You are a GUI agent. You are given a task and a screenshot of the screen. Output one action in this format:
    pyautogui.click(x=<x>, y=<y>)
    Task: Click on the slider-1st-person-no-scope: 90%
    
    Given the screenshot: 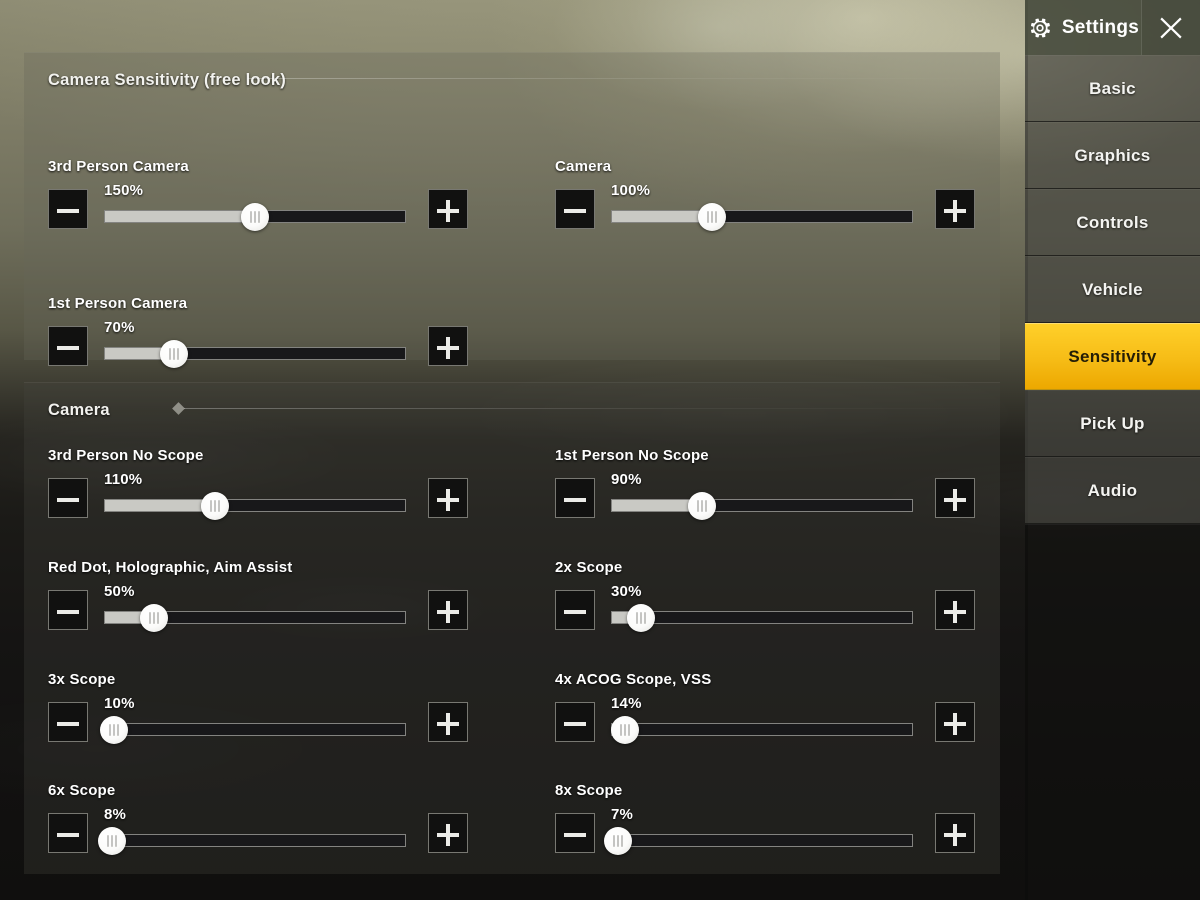 What is the action you would take?
    pyautogui.click(x=762, y=497)
    